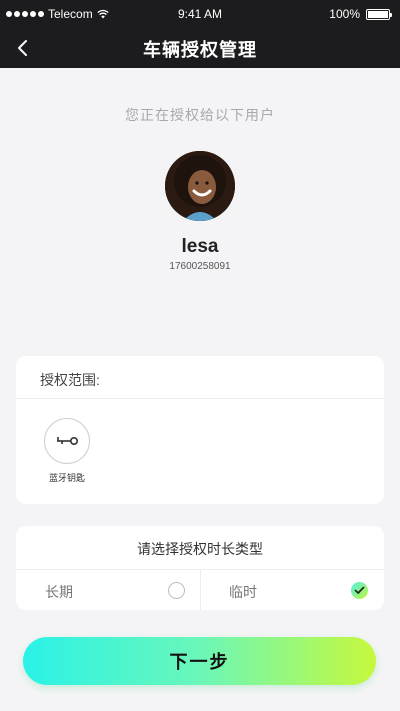 The width and height of the screenshot is (400, 711). I want to click on avatar, so click(200, 186).